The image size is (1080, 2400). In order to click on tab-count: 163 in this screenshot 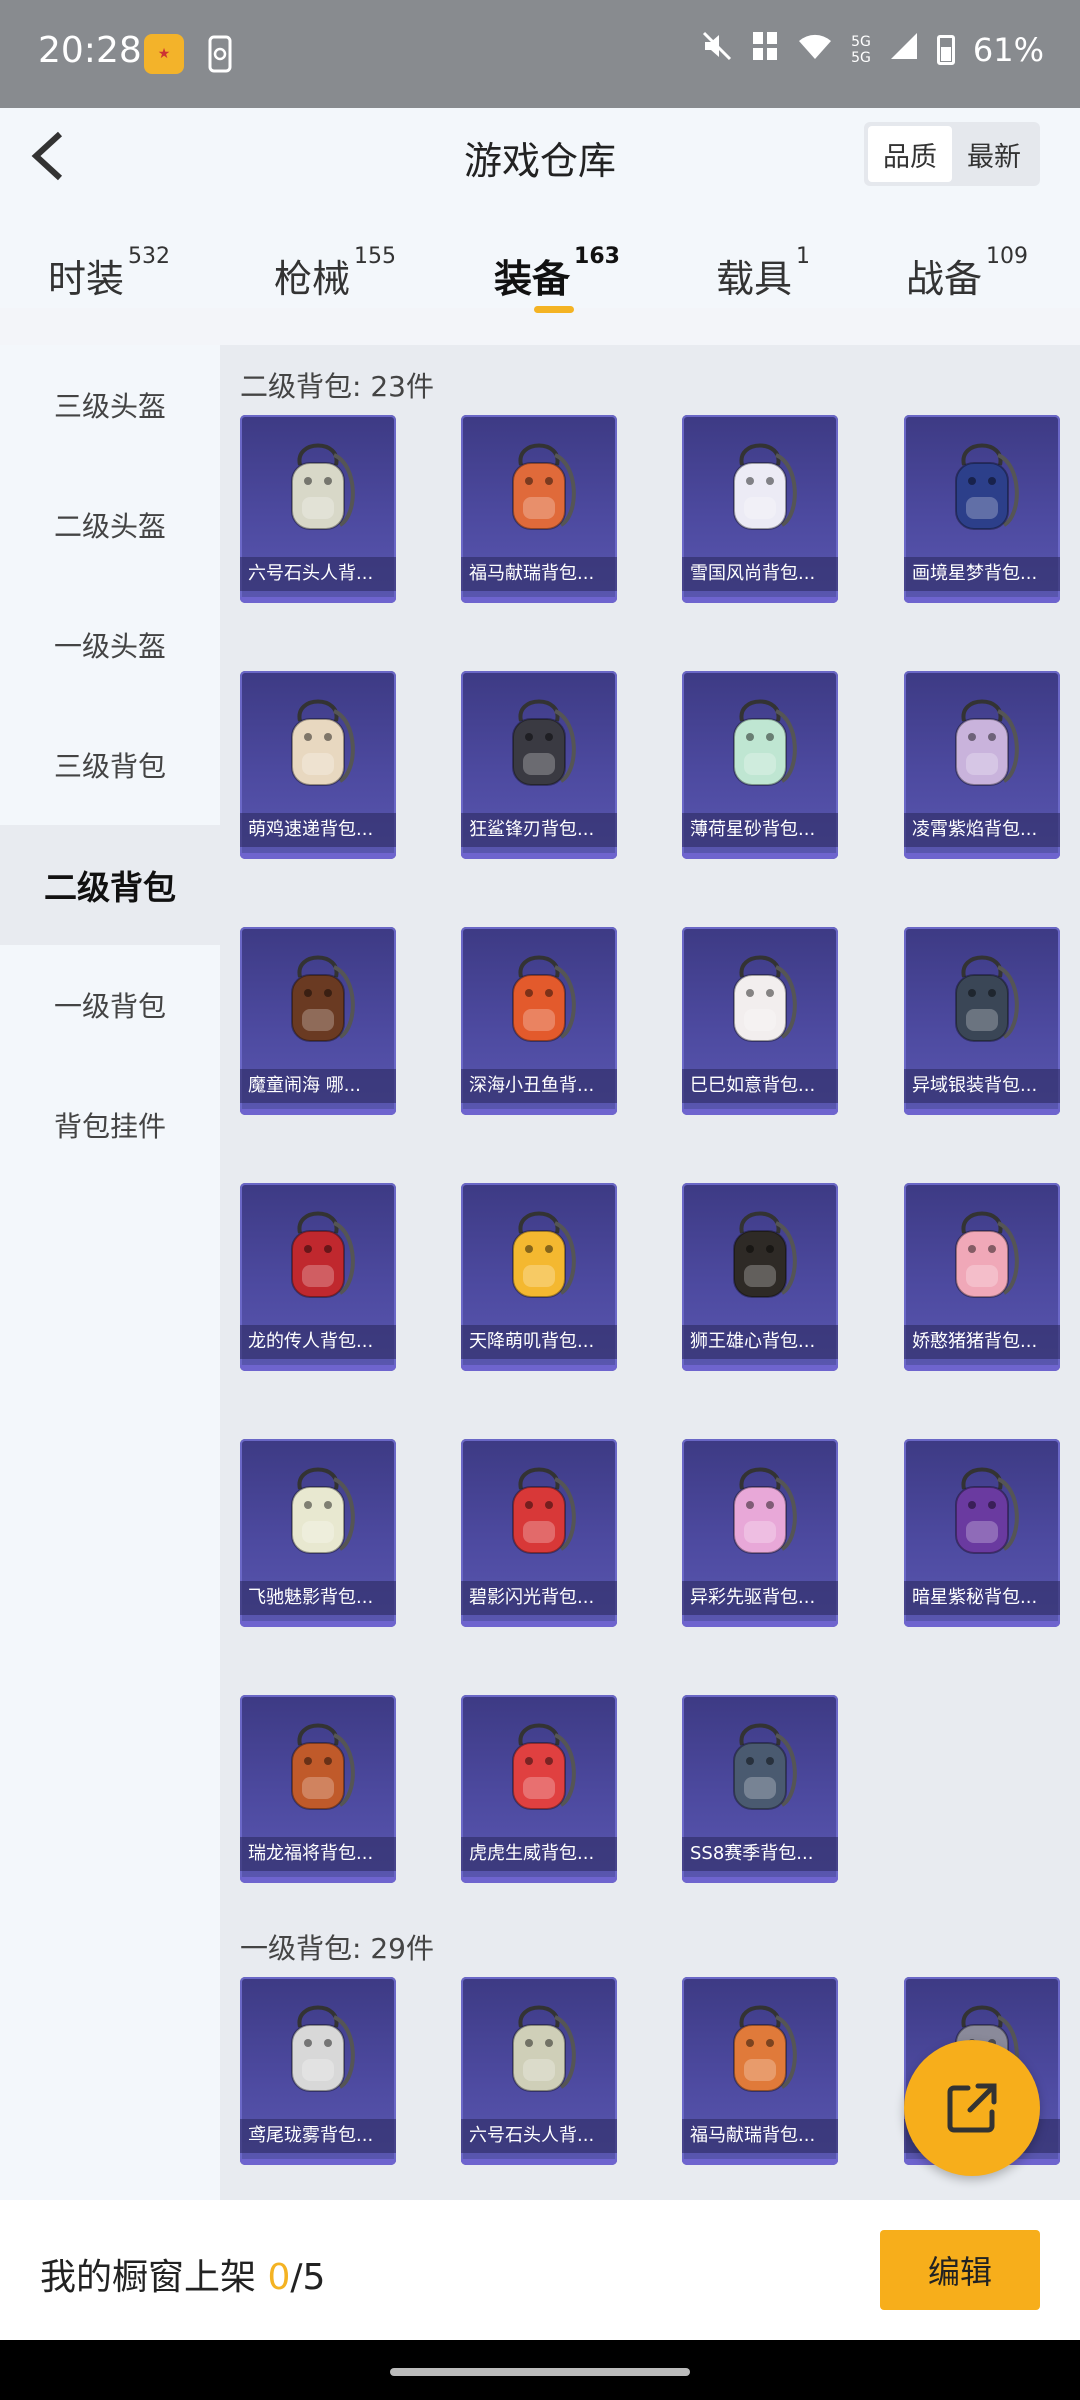, I will do `click(597, 256)`.